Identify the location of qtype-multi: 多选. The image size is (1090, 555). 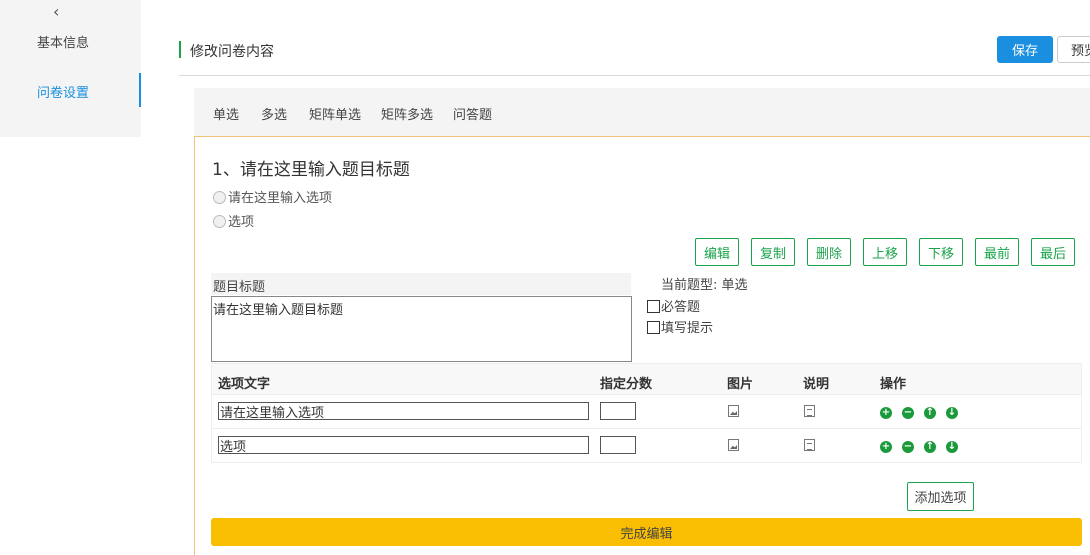
(274, 113).